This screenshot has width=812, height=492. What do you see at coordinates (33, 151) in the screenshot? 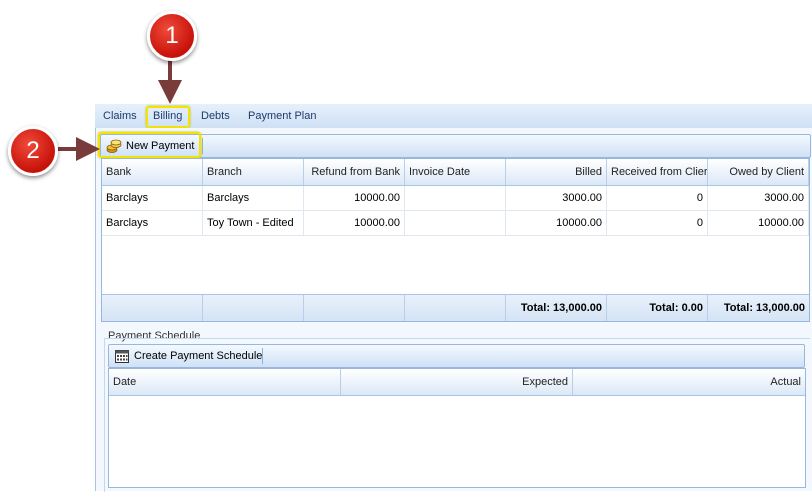
I see `callout-2: 2` at bounding box center [33, 151].